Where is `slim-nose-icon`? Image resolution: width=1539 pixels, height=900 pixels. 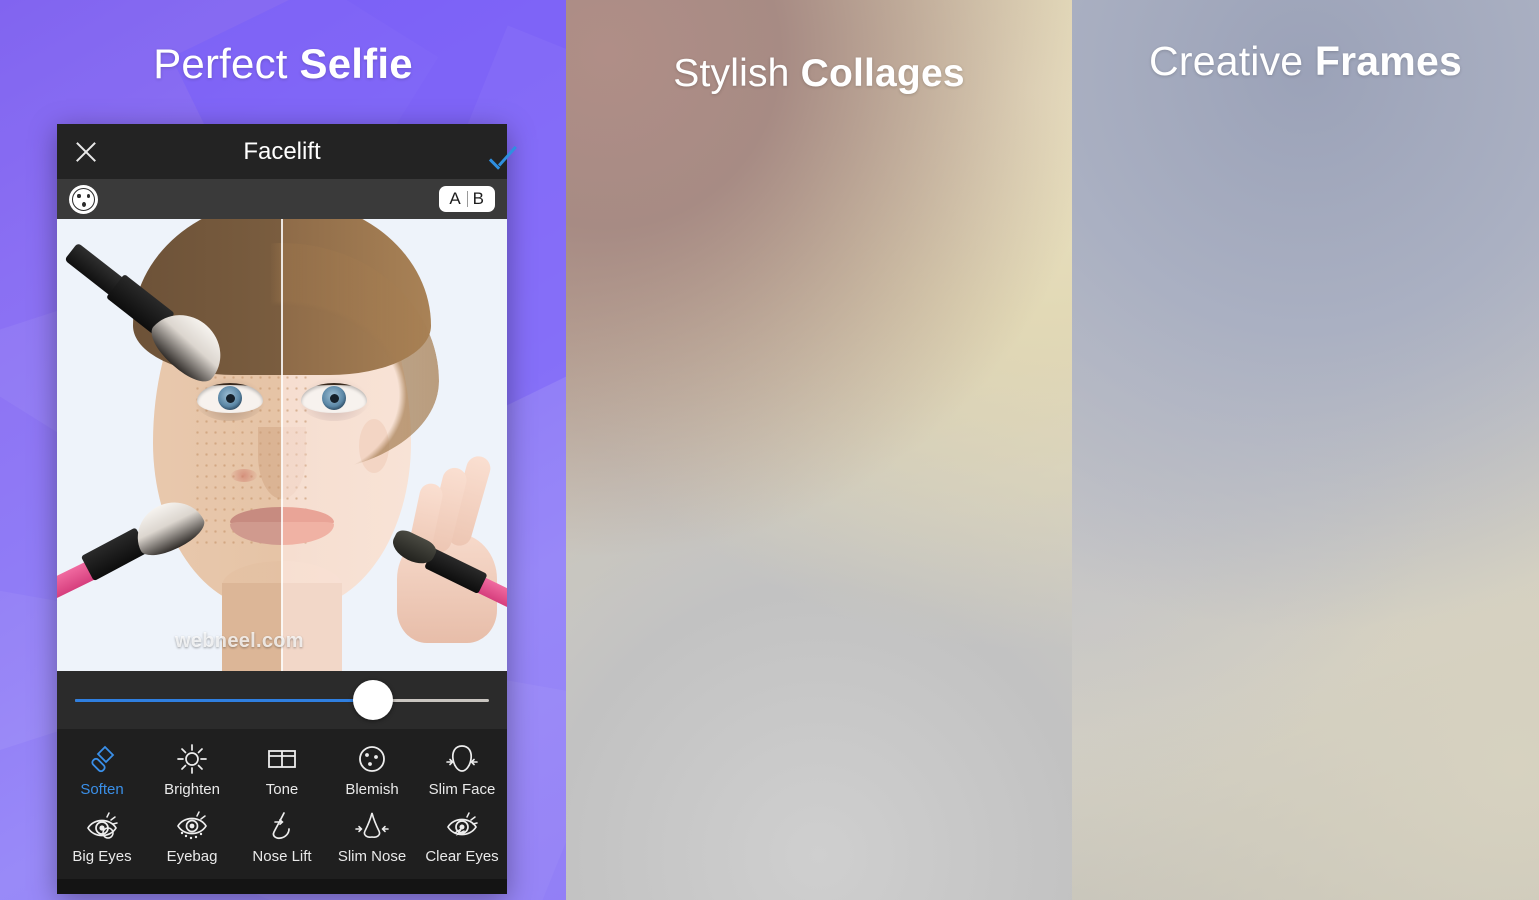
slim-nose-icon is located at coordinates (372, 825).